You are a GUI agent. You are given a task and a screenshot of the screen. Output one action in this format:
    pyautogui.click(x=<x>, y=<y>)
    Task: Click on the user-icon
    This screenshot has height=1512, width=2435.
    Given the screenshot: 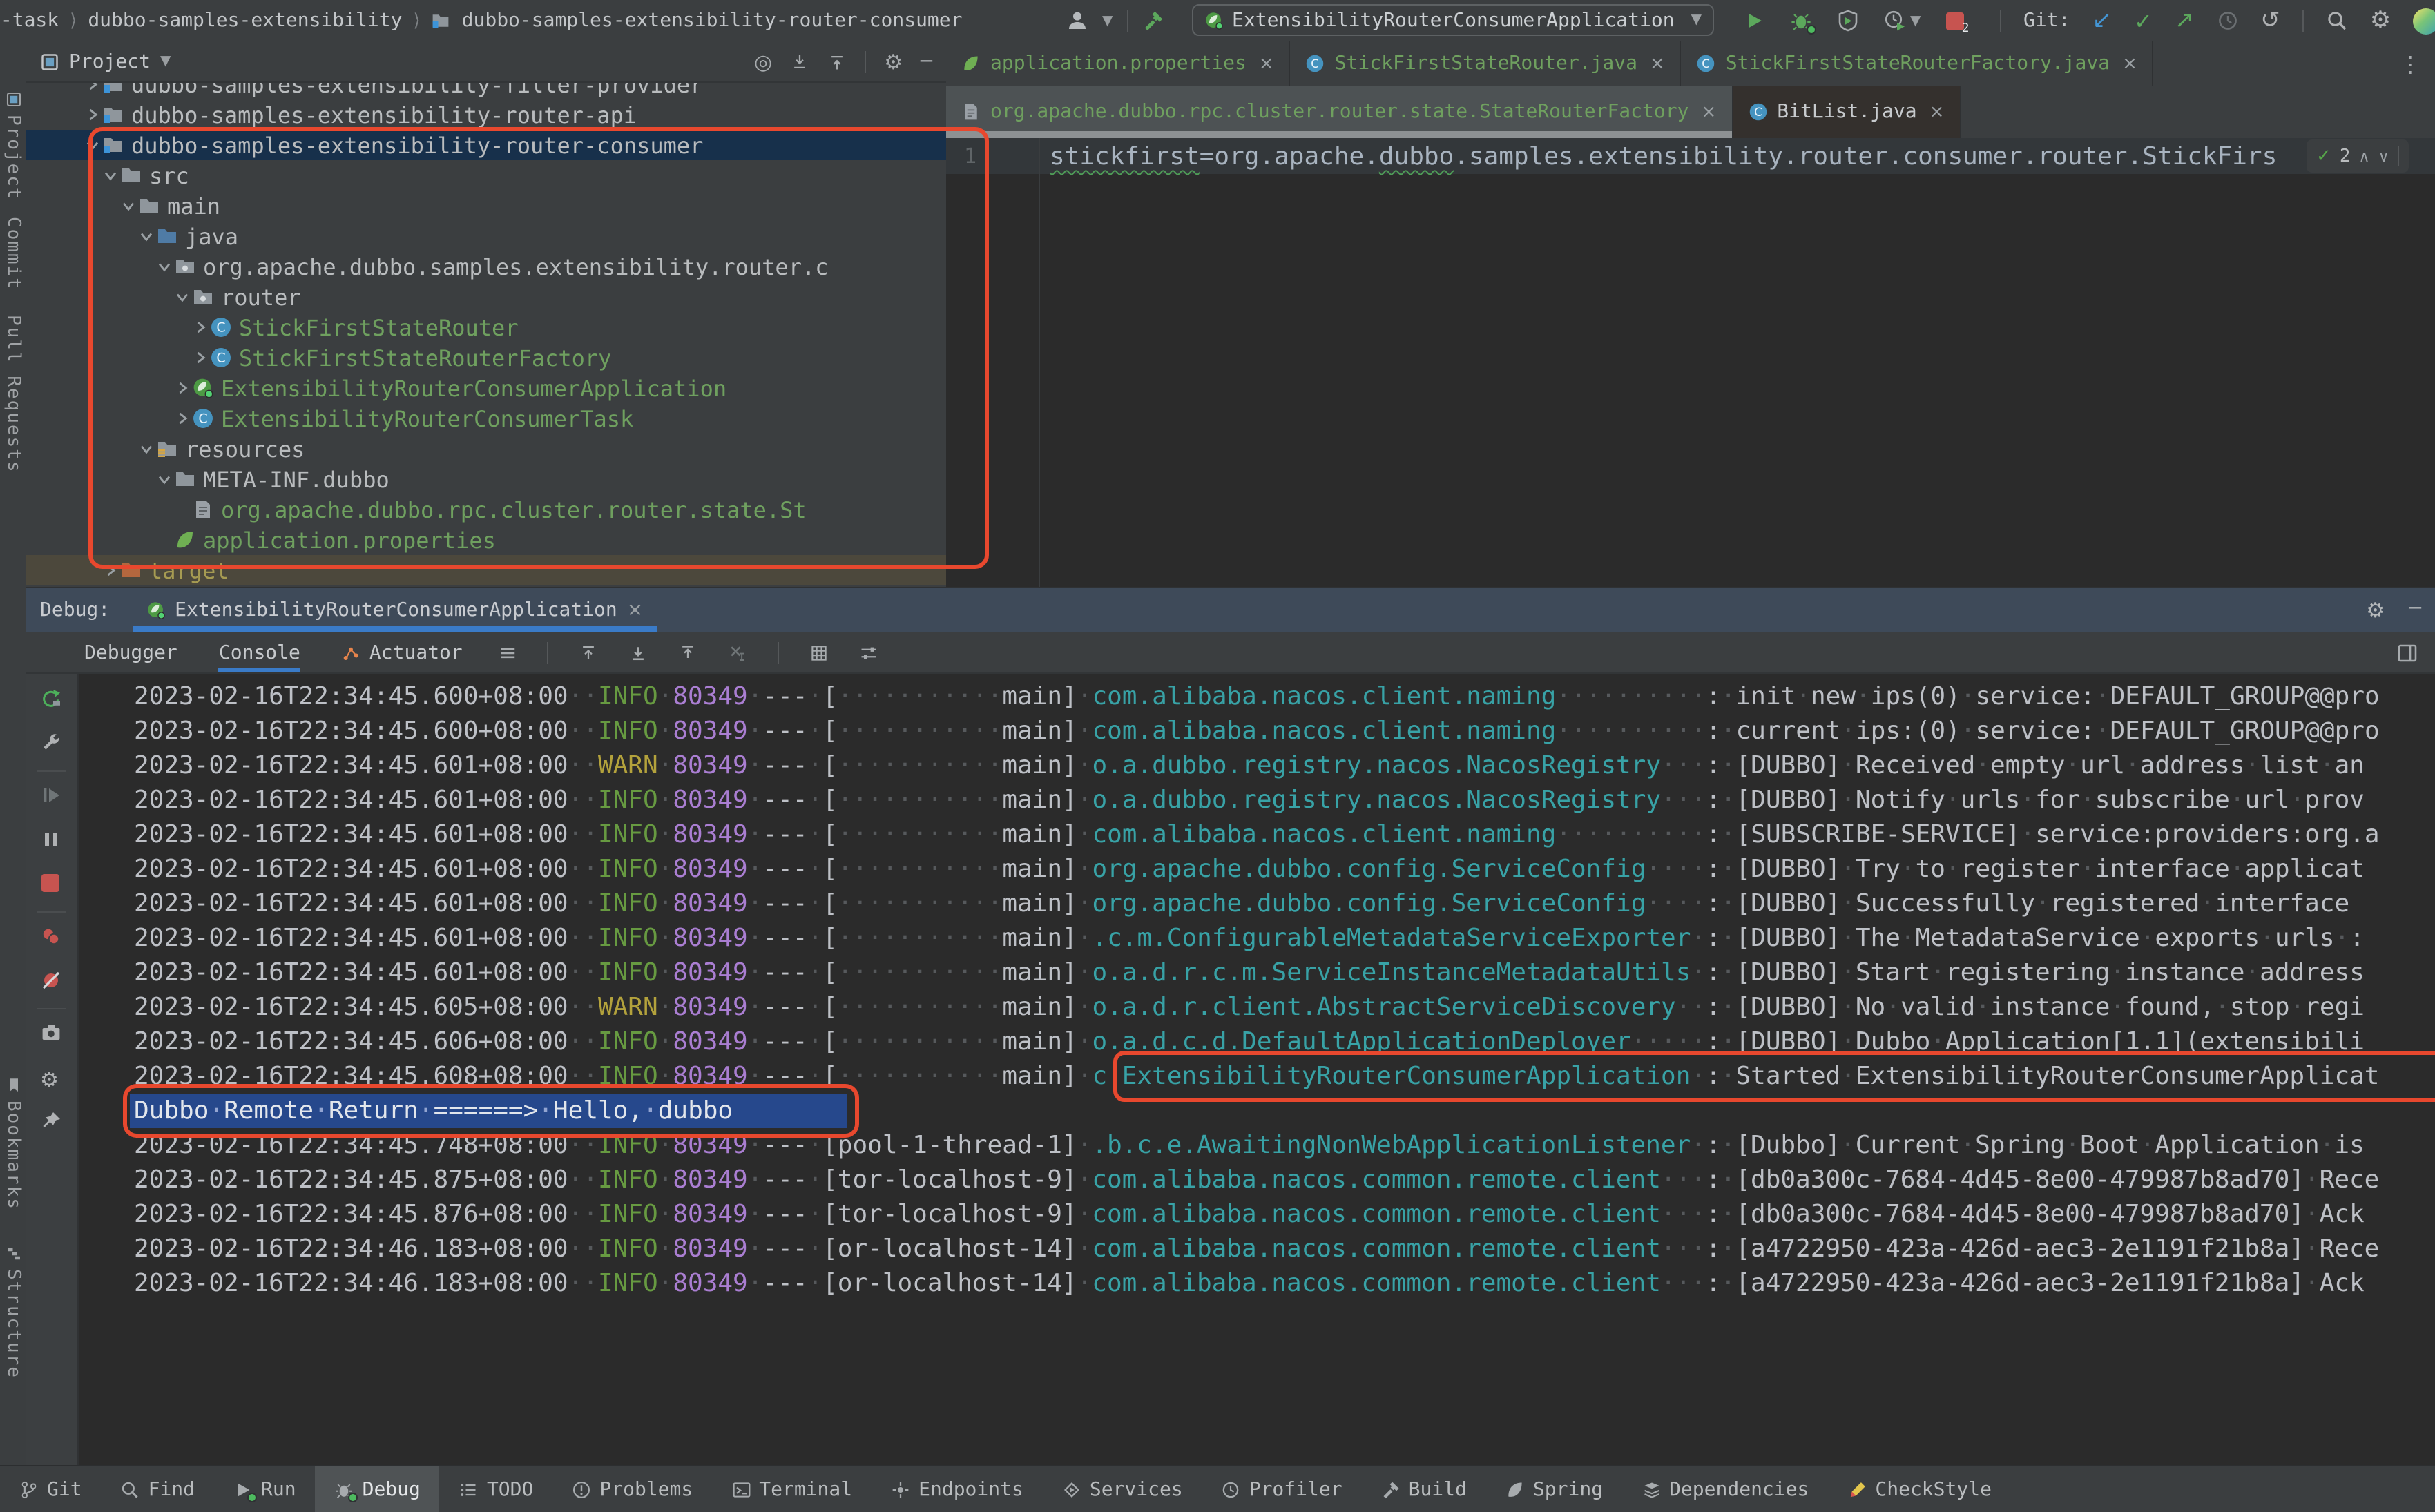 What is the action you would take?
    pyautogui.click(x=1077, y=21)
    